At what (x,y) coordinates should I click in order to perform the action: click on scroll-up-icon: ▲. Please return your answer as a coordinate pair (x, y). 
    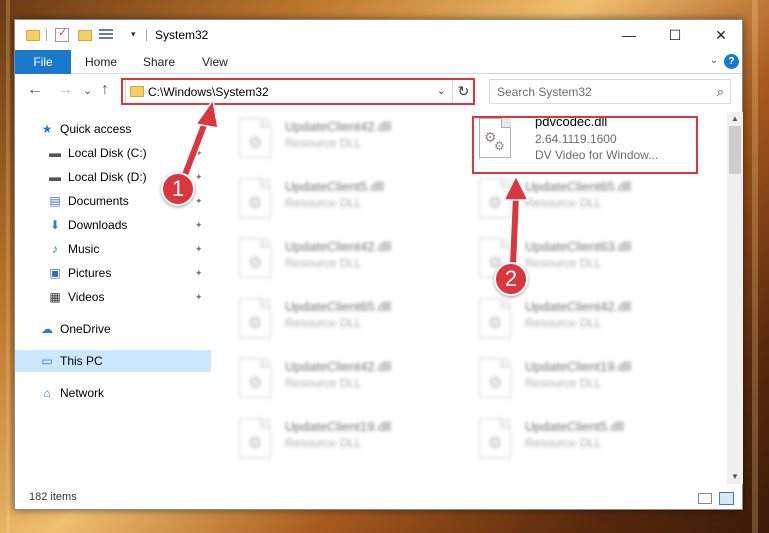
    Looking at the image, I should click on (735, 118).